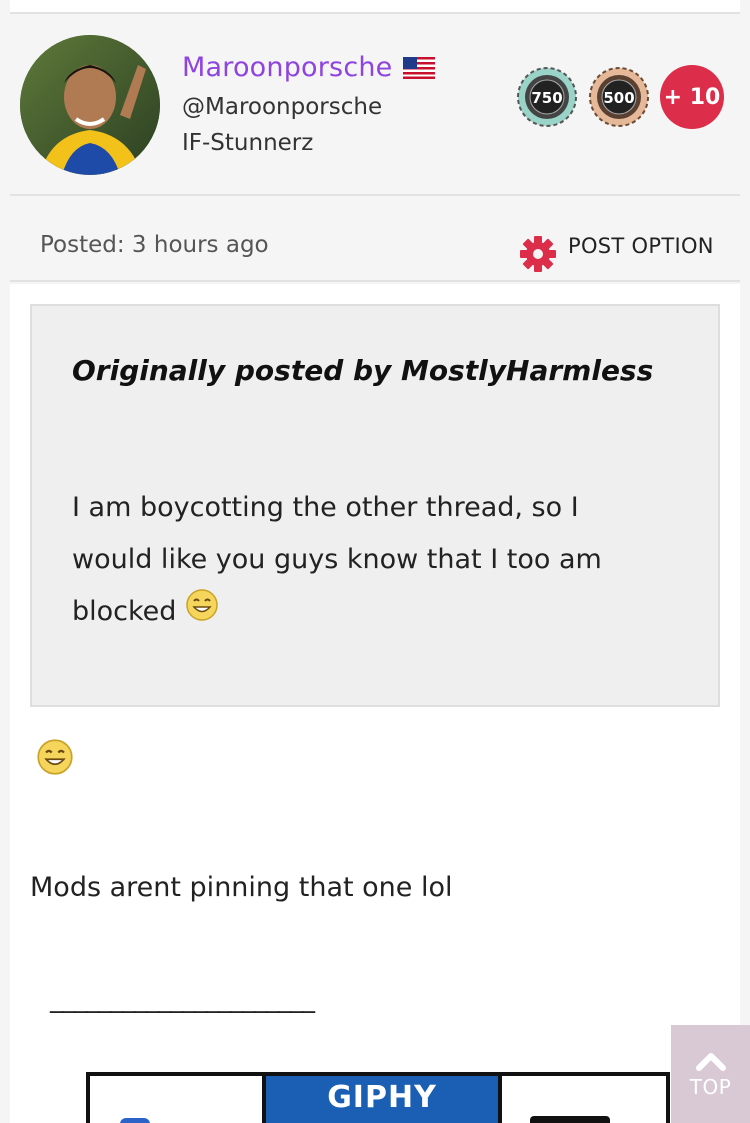 The width and height of the screenshot is (750, 1123). Describe the element at coordinates (90, 105) in the screenshot. I see `avatar: BAY` at that location.